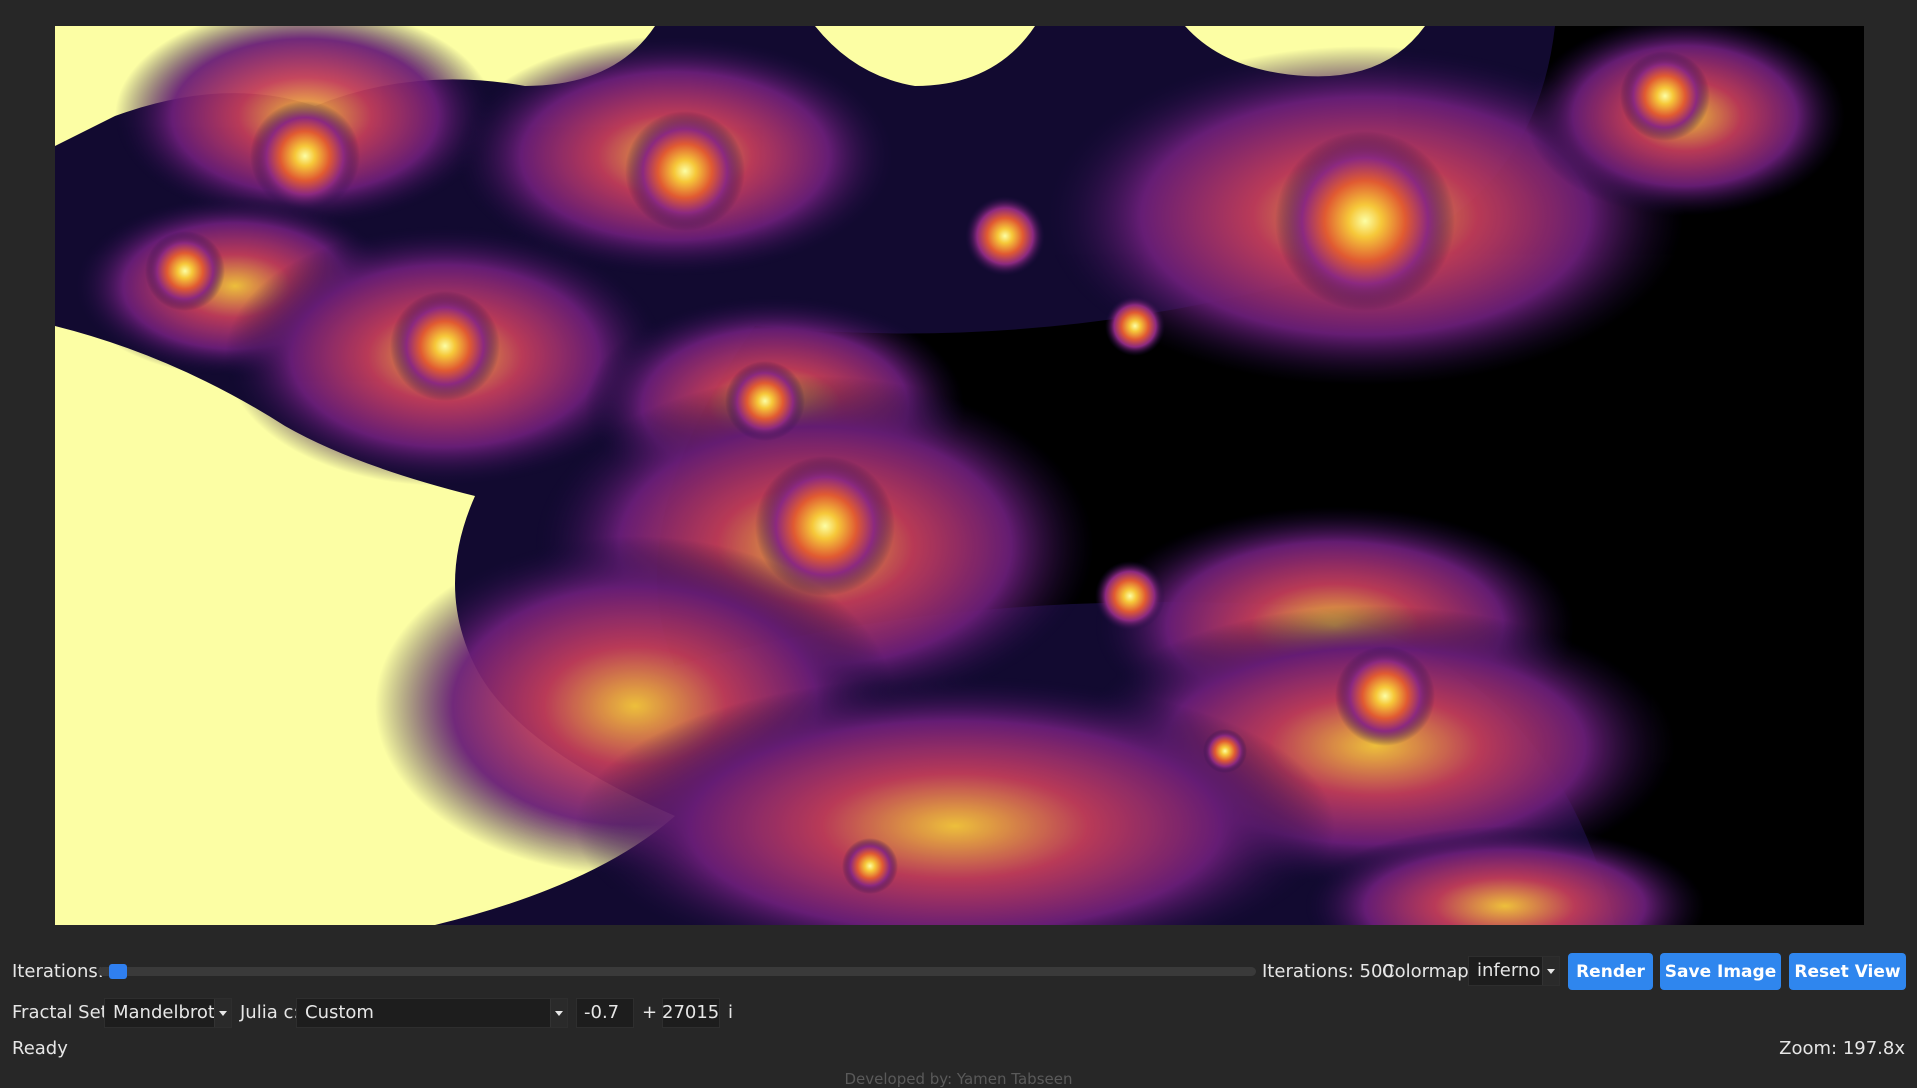 The image size is (1917, 1088). I want to click on fractal-set-select: Mandelbrot, so click(168, 1013).